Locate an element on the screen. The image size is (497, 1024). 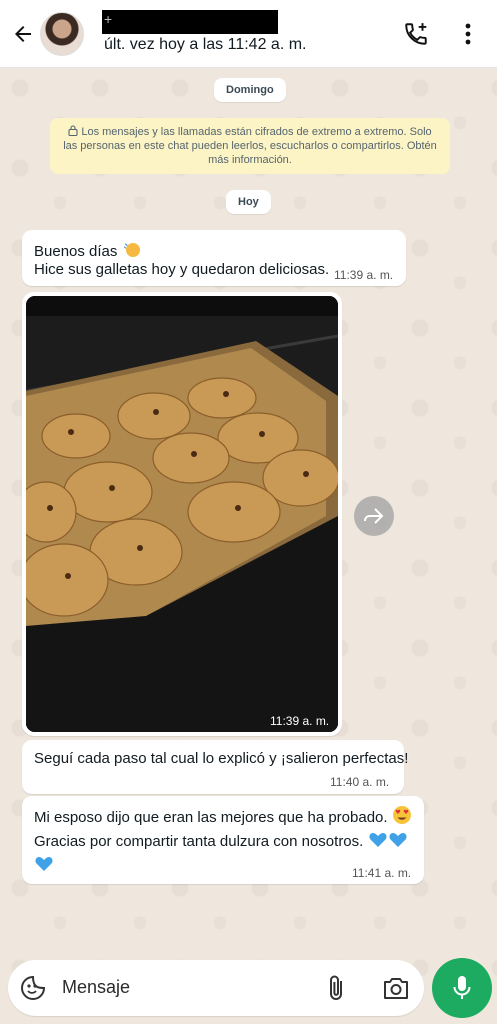
paperclip-icon is located at coordinates (337, 988).